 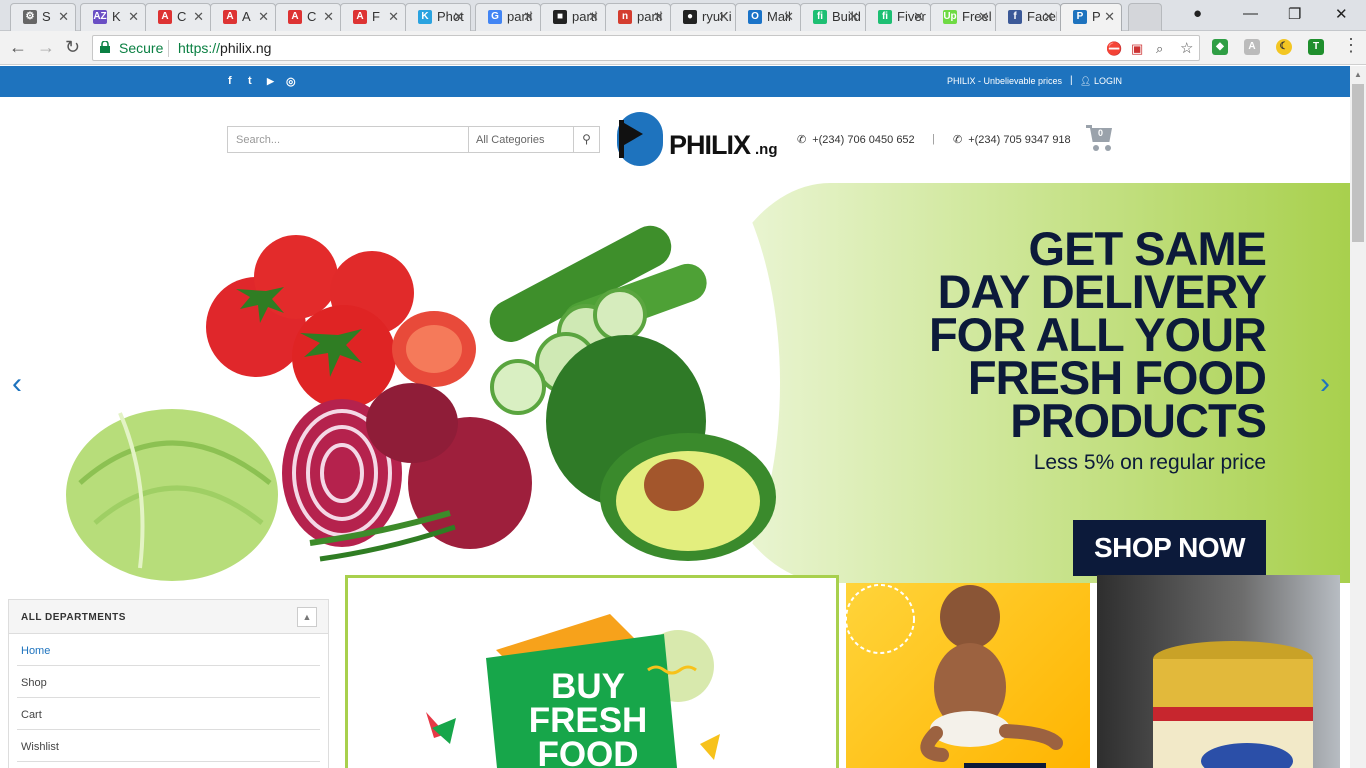 I want to click on zoom-icon: ⌕, so click(x=1159, y=49).